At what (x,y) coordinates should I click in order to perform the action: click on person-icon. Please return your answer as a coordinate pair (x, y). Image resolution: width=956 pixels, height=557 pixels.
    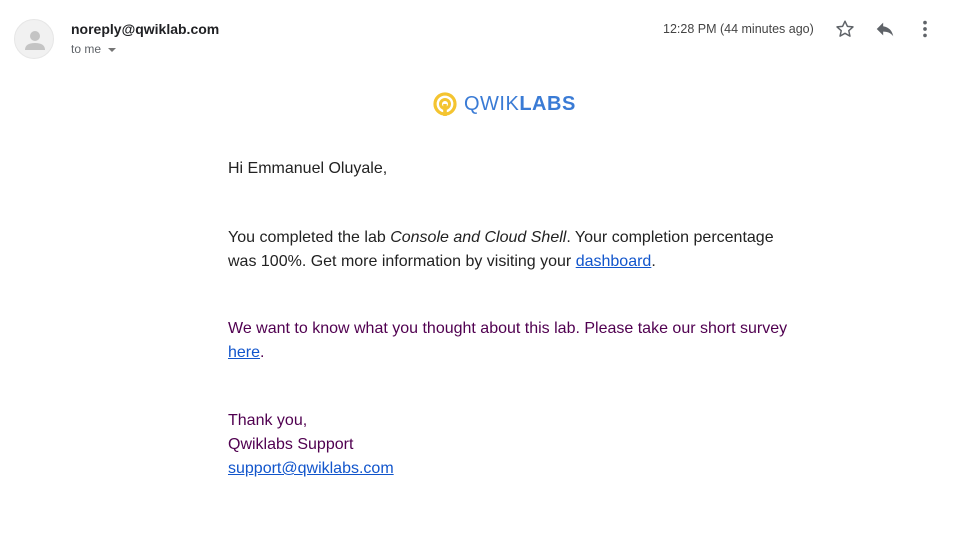
    Looking at the image, I should click on (35, 40).